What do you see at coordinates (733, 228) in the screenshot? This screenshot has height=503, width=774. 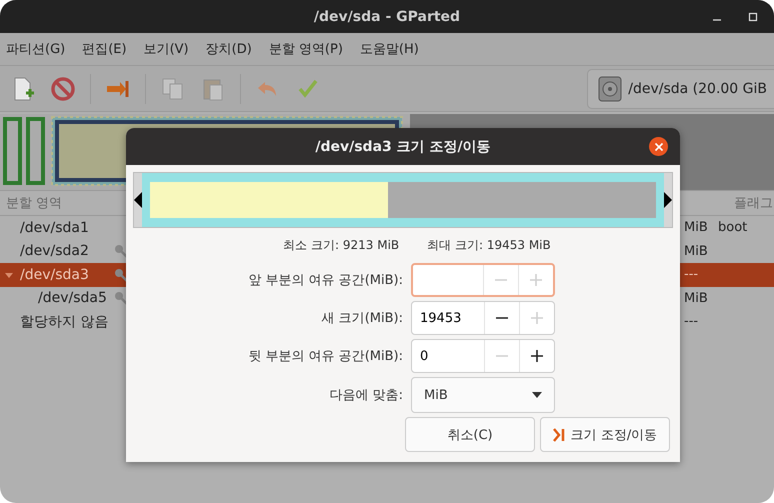 I see `table-cell: boot` at bounding box center [733, 228].